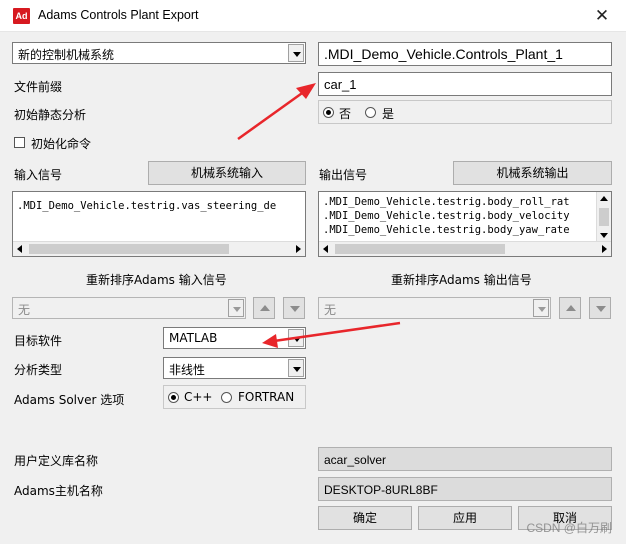 This screenshot has width=626, height=544. Describe the element at coordinates (569, 528) in the screenshot. I see `csdn-watermark: CSDN @白万刷` at that location.